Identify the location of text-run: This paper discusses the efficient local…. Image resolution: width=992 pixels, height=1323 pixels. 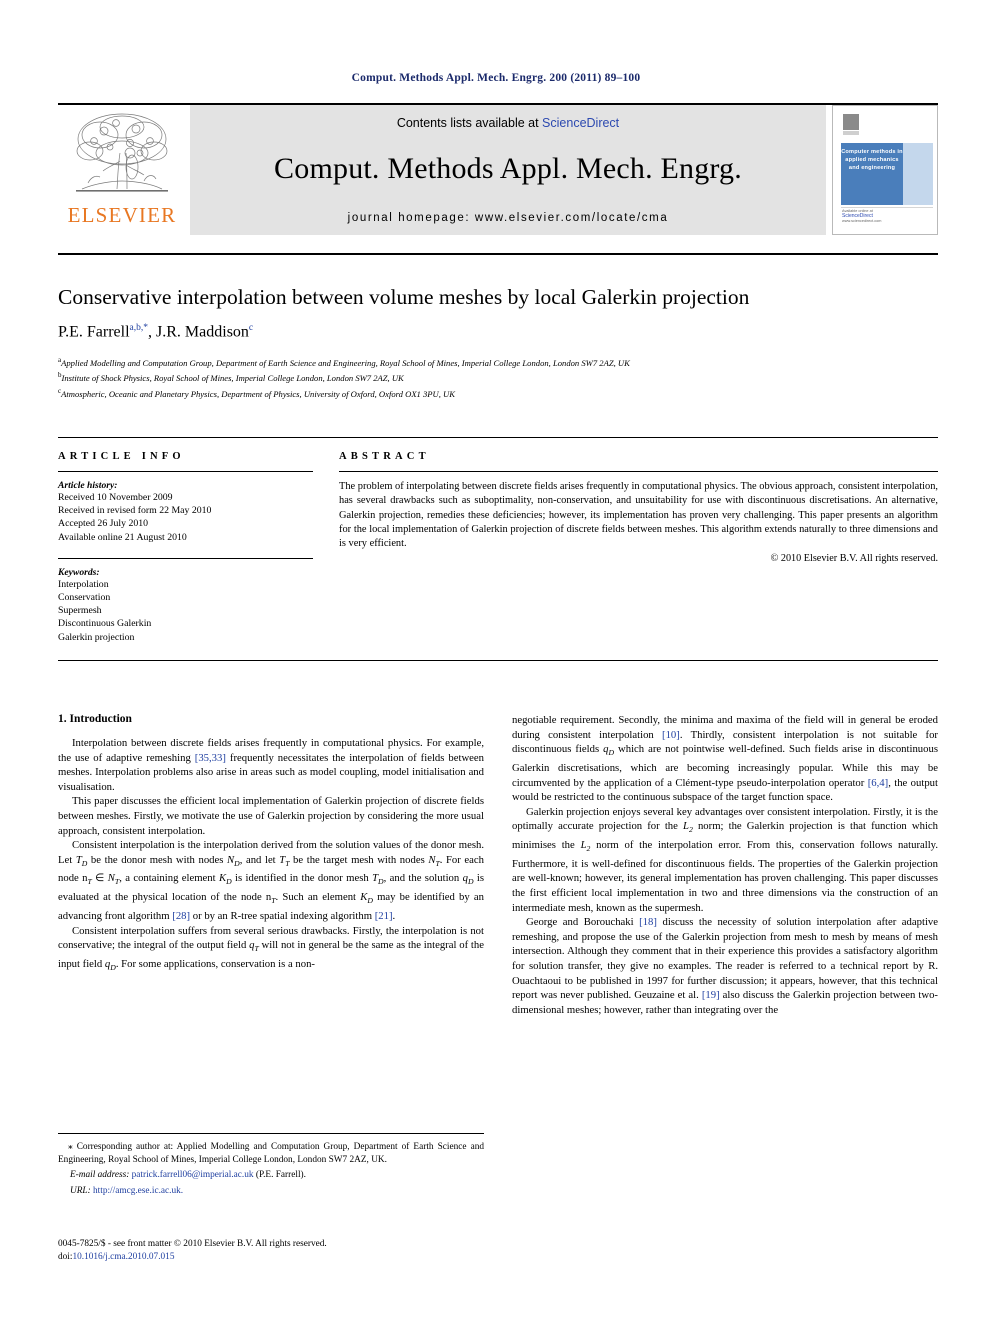
(271, 816).